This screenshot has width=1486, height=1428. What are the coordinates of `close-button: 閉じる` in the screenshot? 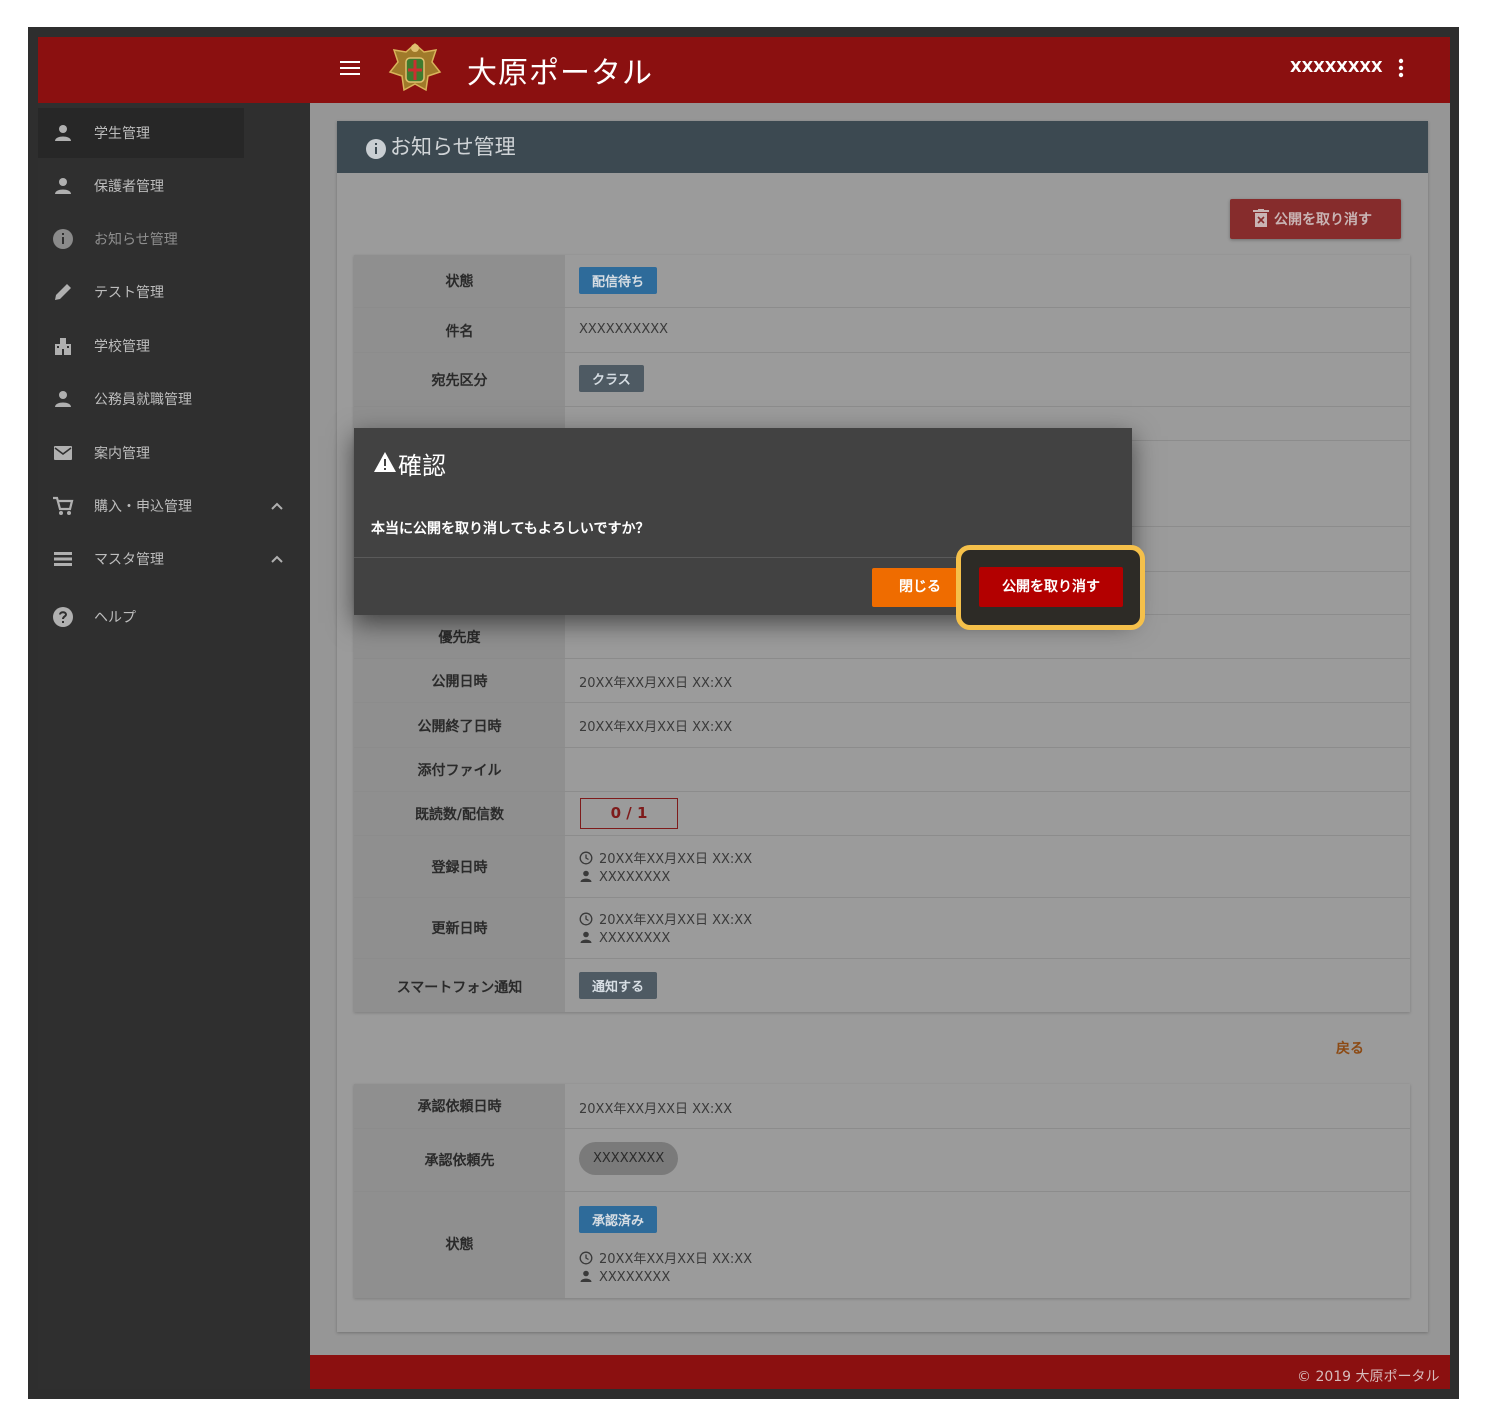 It's located at (920, 587).